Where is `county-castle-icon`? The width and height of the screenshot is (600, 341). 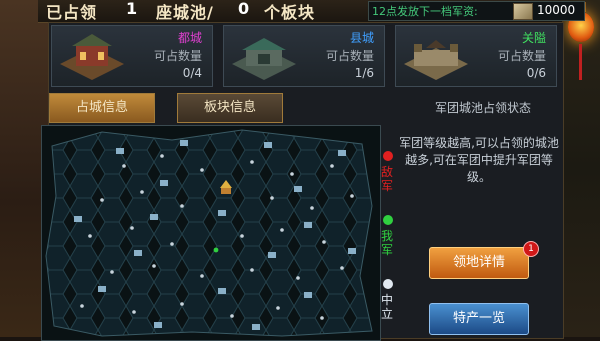
county-castle-icon is located at coordinates (264, 59).